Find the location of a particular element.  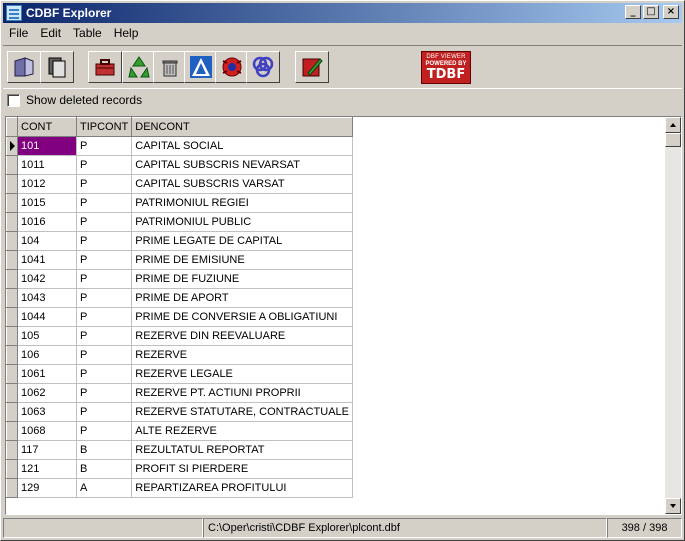

column-header: DENCONT is located at coordinates (242, 127).